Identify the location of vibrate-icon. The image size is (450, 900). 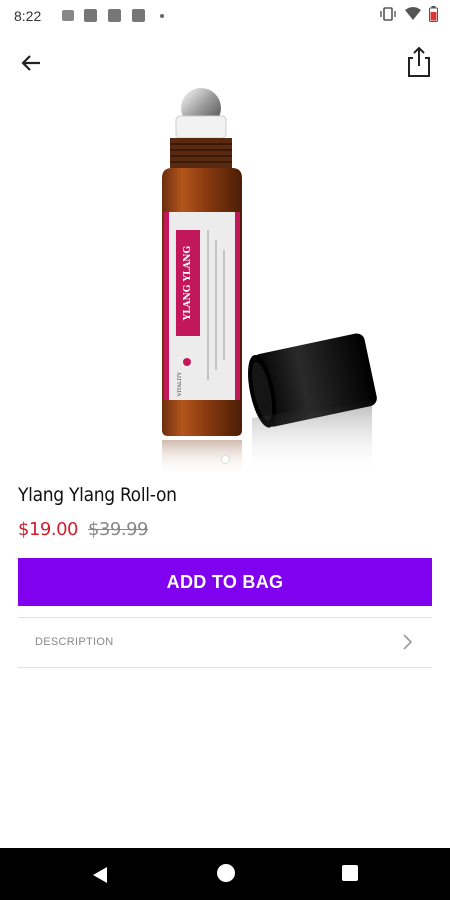
(388, 14).